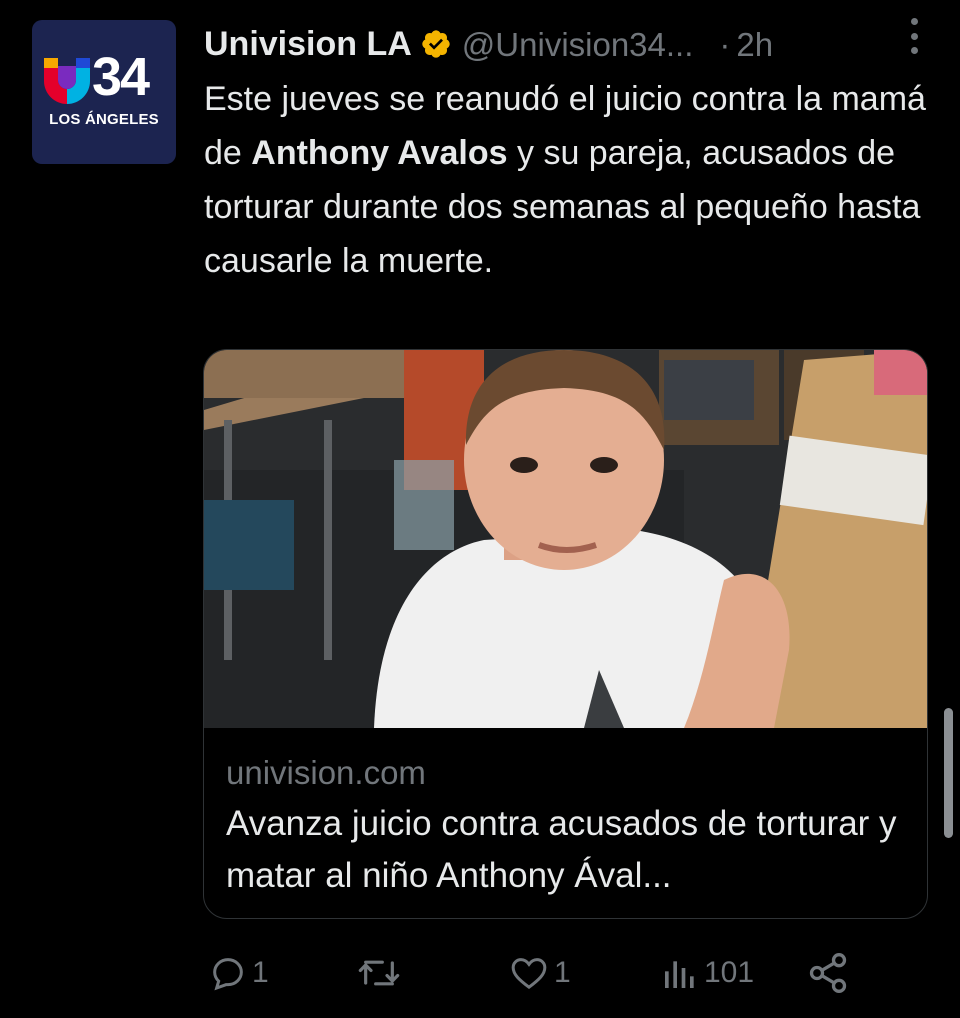  I want to click on retweet-icon, so click(379, 973).